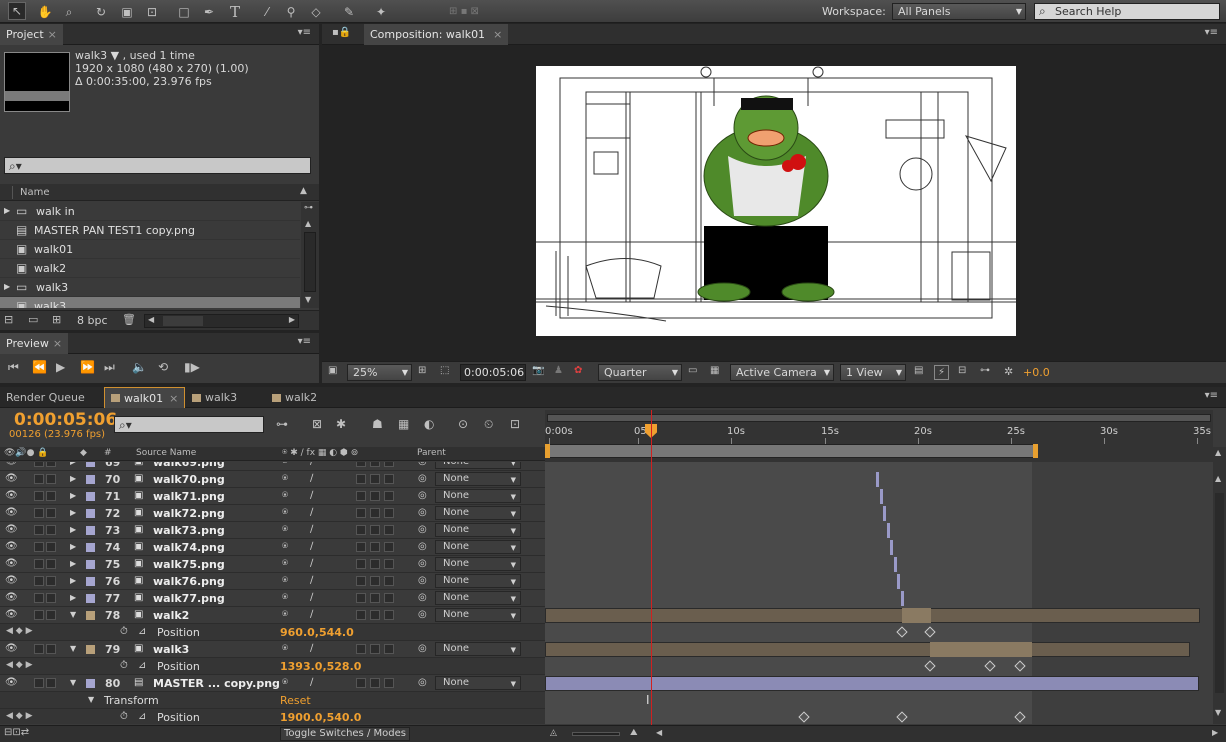 Image resolution: width=1226 pixels, height=742 pixels. What do you see at coordinates (272, 547) in the screenshot?
I see `layer-row: 👁 ▶ 74 ▣ walk74.png ⍟ ∕ ◎ None` at bounding box center [272, 547].